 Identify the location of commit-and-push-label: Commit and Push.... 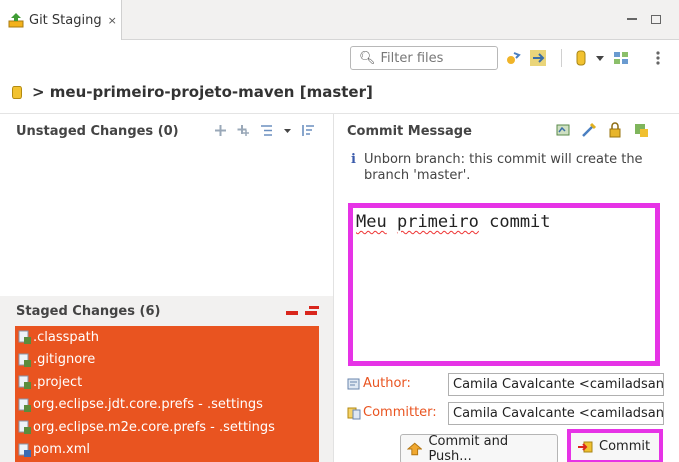
(468, 448).